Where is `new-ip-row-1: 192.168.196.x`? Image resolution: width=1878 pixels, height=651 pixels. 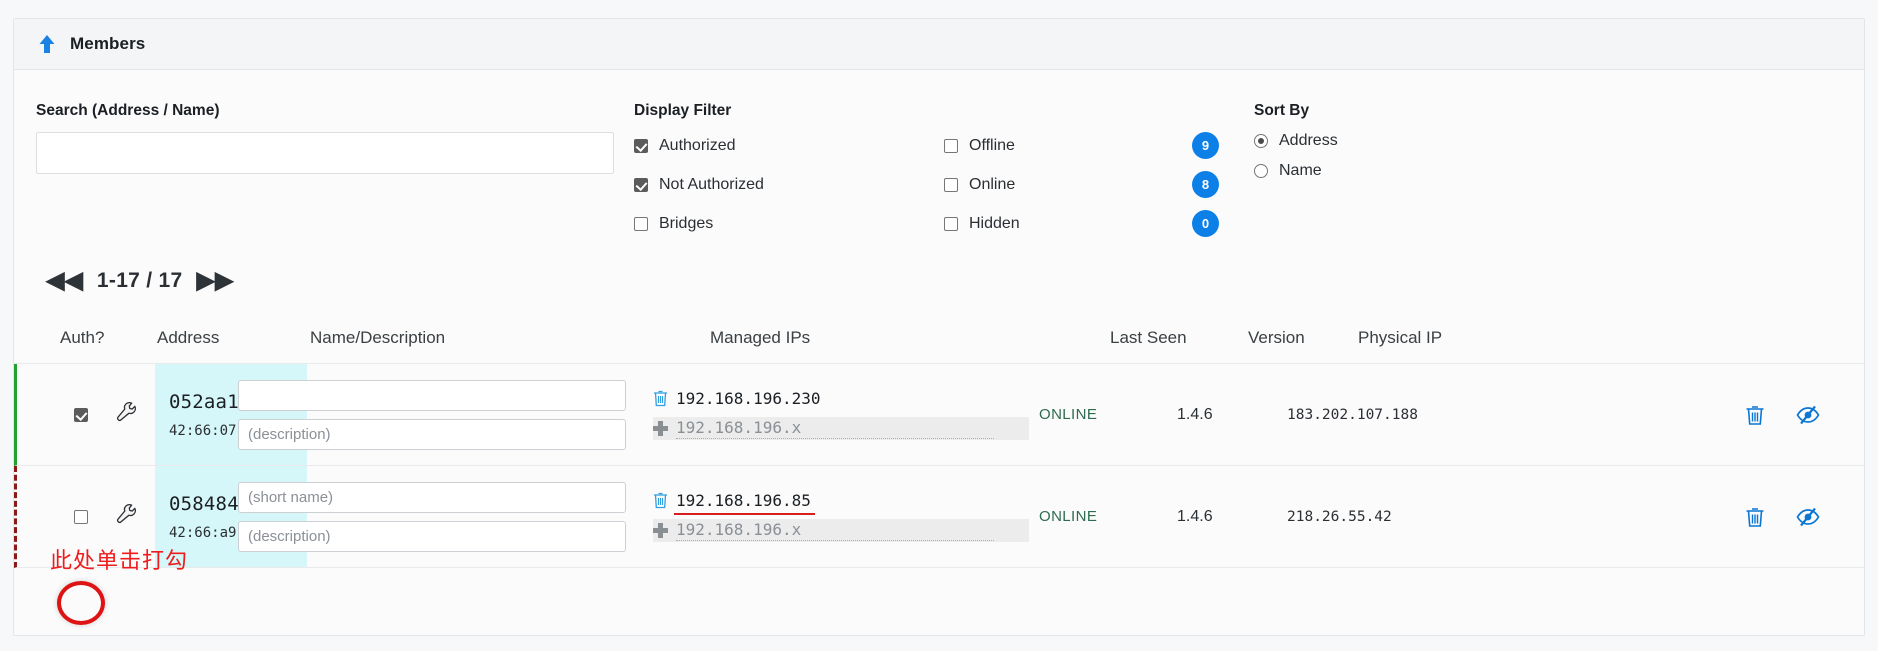
new-ip-row-1: 192.168.196.x is located at coordinates (841, 428).